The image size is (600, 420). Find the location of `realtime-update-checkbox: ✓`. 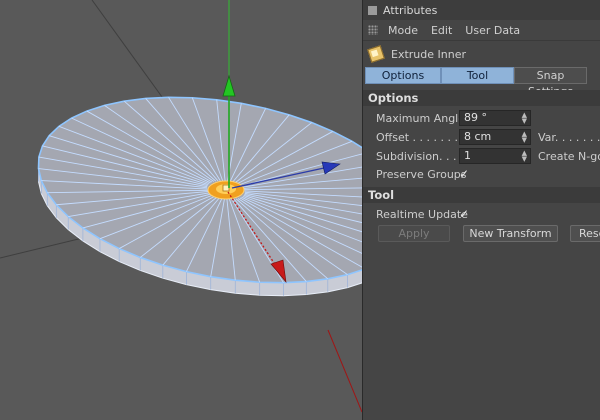

realtime-update-checkbox: ✓ is located at coordinates (464, 214).